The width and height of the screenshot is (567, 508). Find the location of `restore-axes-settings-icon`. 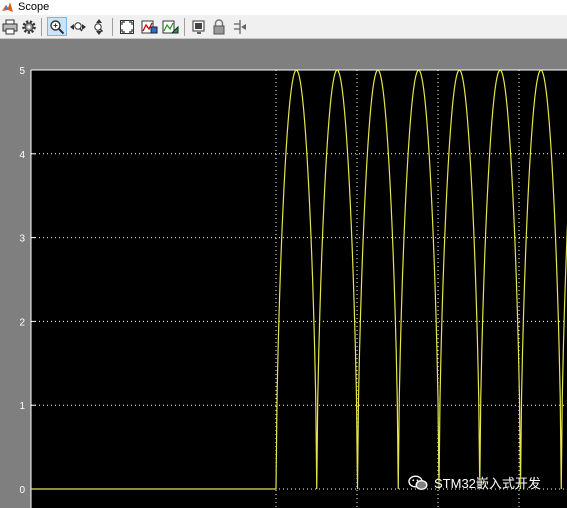

restore-axes-settings-icon is located at coordinates (170, 26).